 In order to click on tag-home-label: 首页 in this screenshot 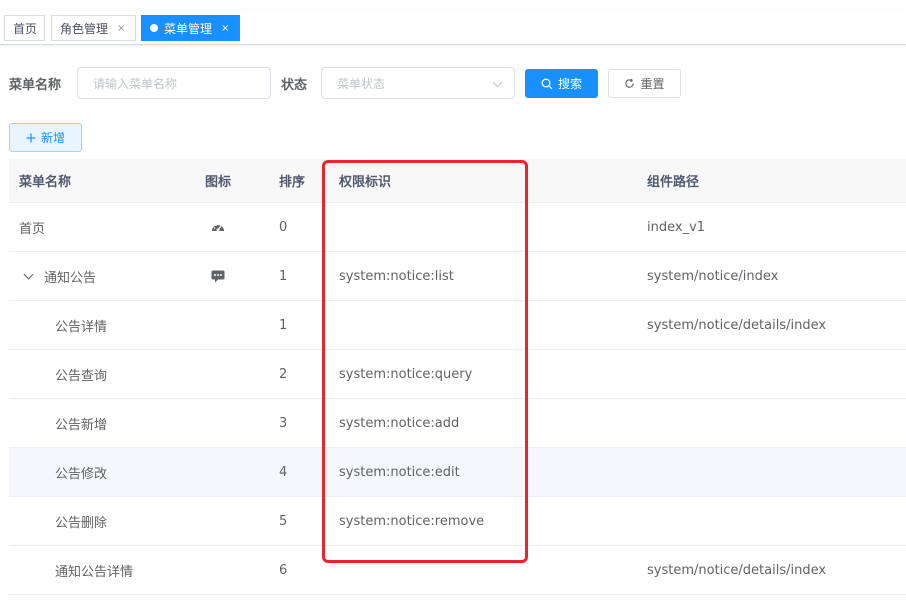, I will do `click(25, 28)`.